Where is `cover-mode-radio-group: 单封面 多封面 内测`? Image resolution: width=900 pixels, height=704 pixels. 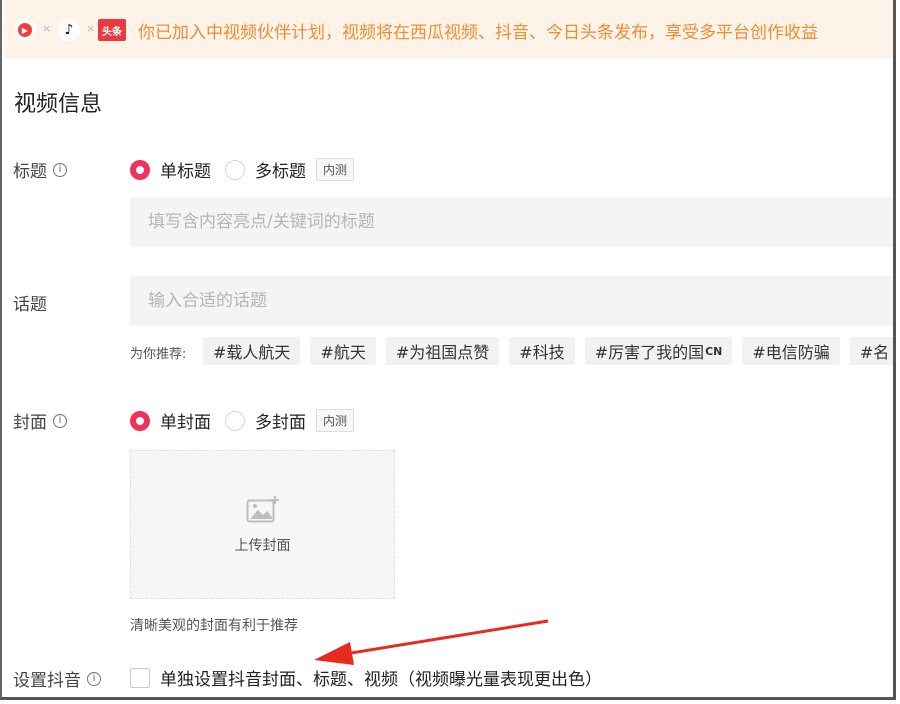 cover-mode-radio-group: 单封面 多封面 内测 is located at coordinates (242, 420).